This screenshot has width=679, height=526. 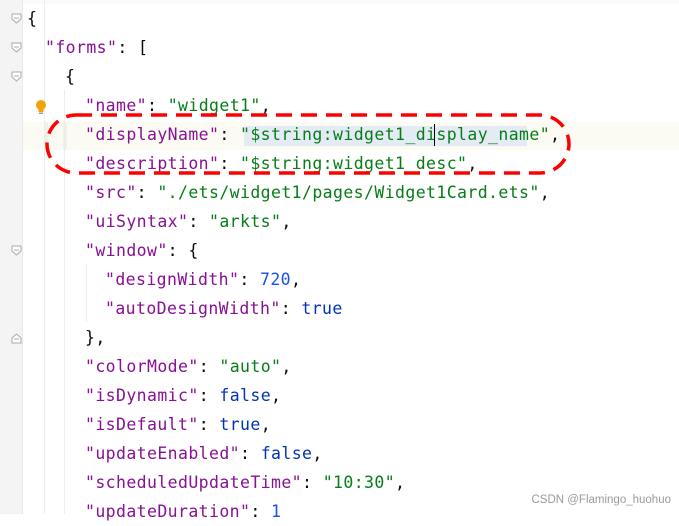 I want to click on json-key-token: "window", so click(x=126, y=250).